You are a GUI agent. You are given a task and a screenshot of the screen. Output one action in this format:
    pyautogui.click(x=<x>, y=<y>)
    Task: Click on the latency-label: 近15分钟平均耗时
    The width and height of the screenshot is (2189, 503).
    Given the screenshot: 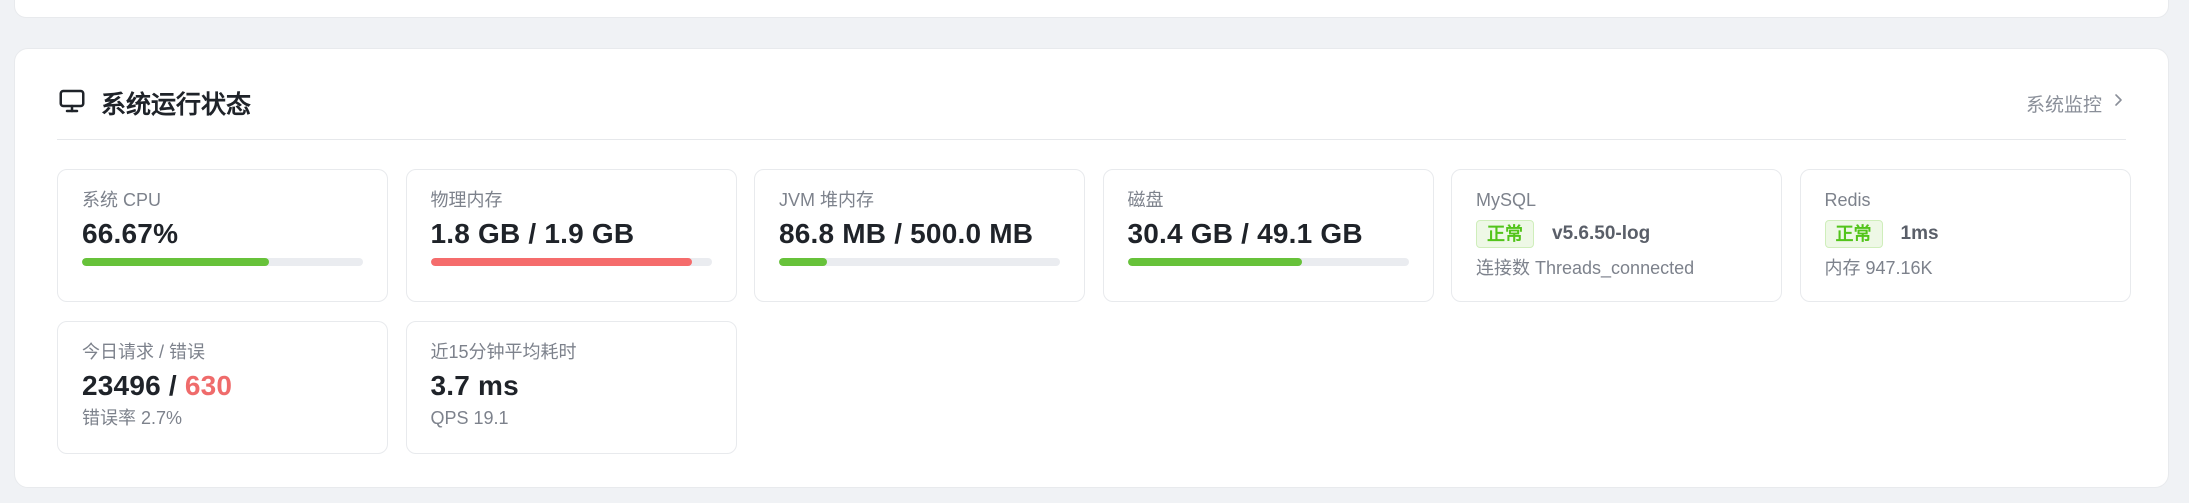 What is the action you would take?
    pyautogui.click(x=503, y=352)
    